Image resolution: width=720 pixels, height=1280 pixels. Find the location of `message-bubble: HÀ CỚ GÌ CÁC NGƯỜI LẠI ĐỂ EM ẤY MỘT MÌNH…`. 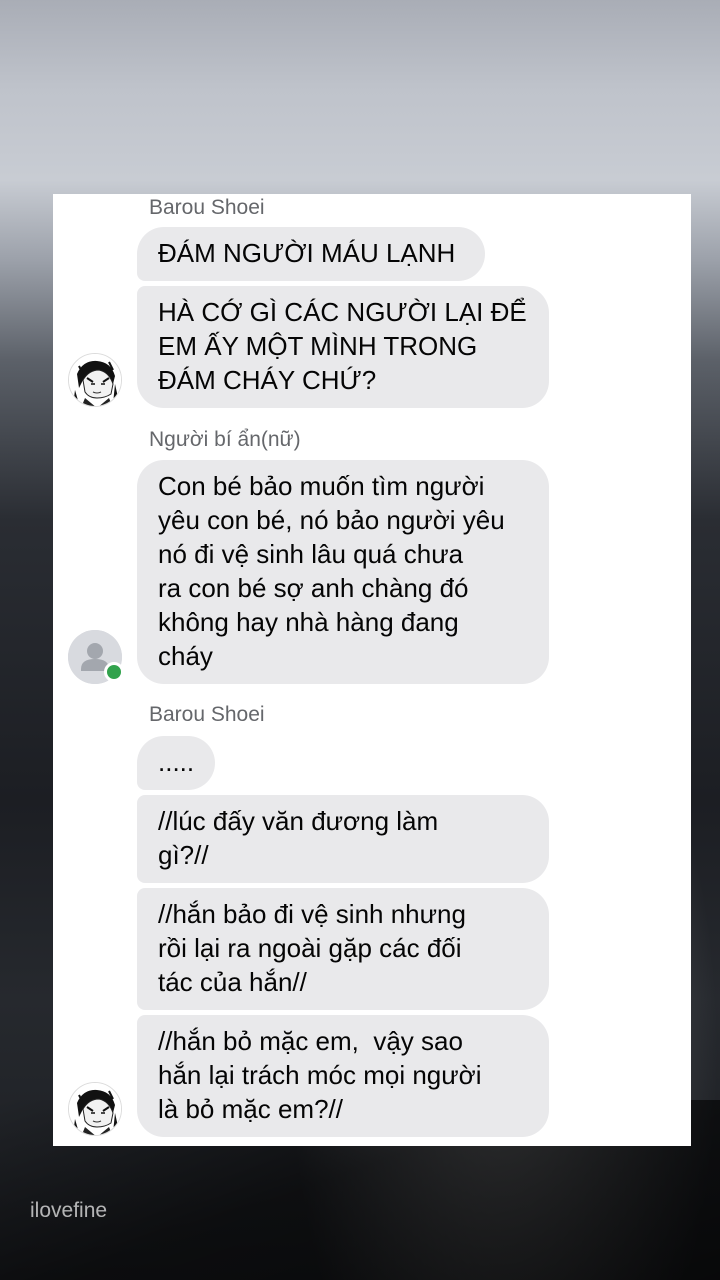

message-bubble: HÀ CỚ GÌ CÁC NGƯỜI LẠI ĐỂ EM ẤY MỘT MÌNH… is located at coordinates (343, 347).